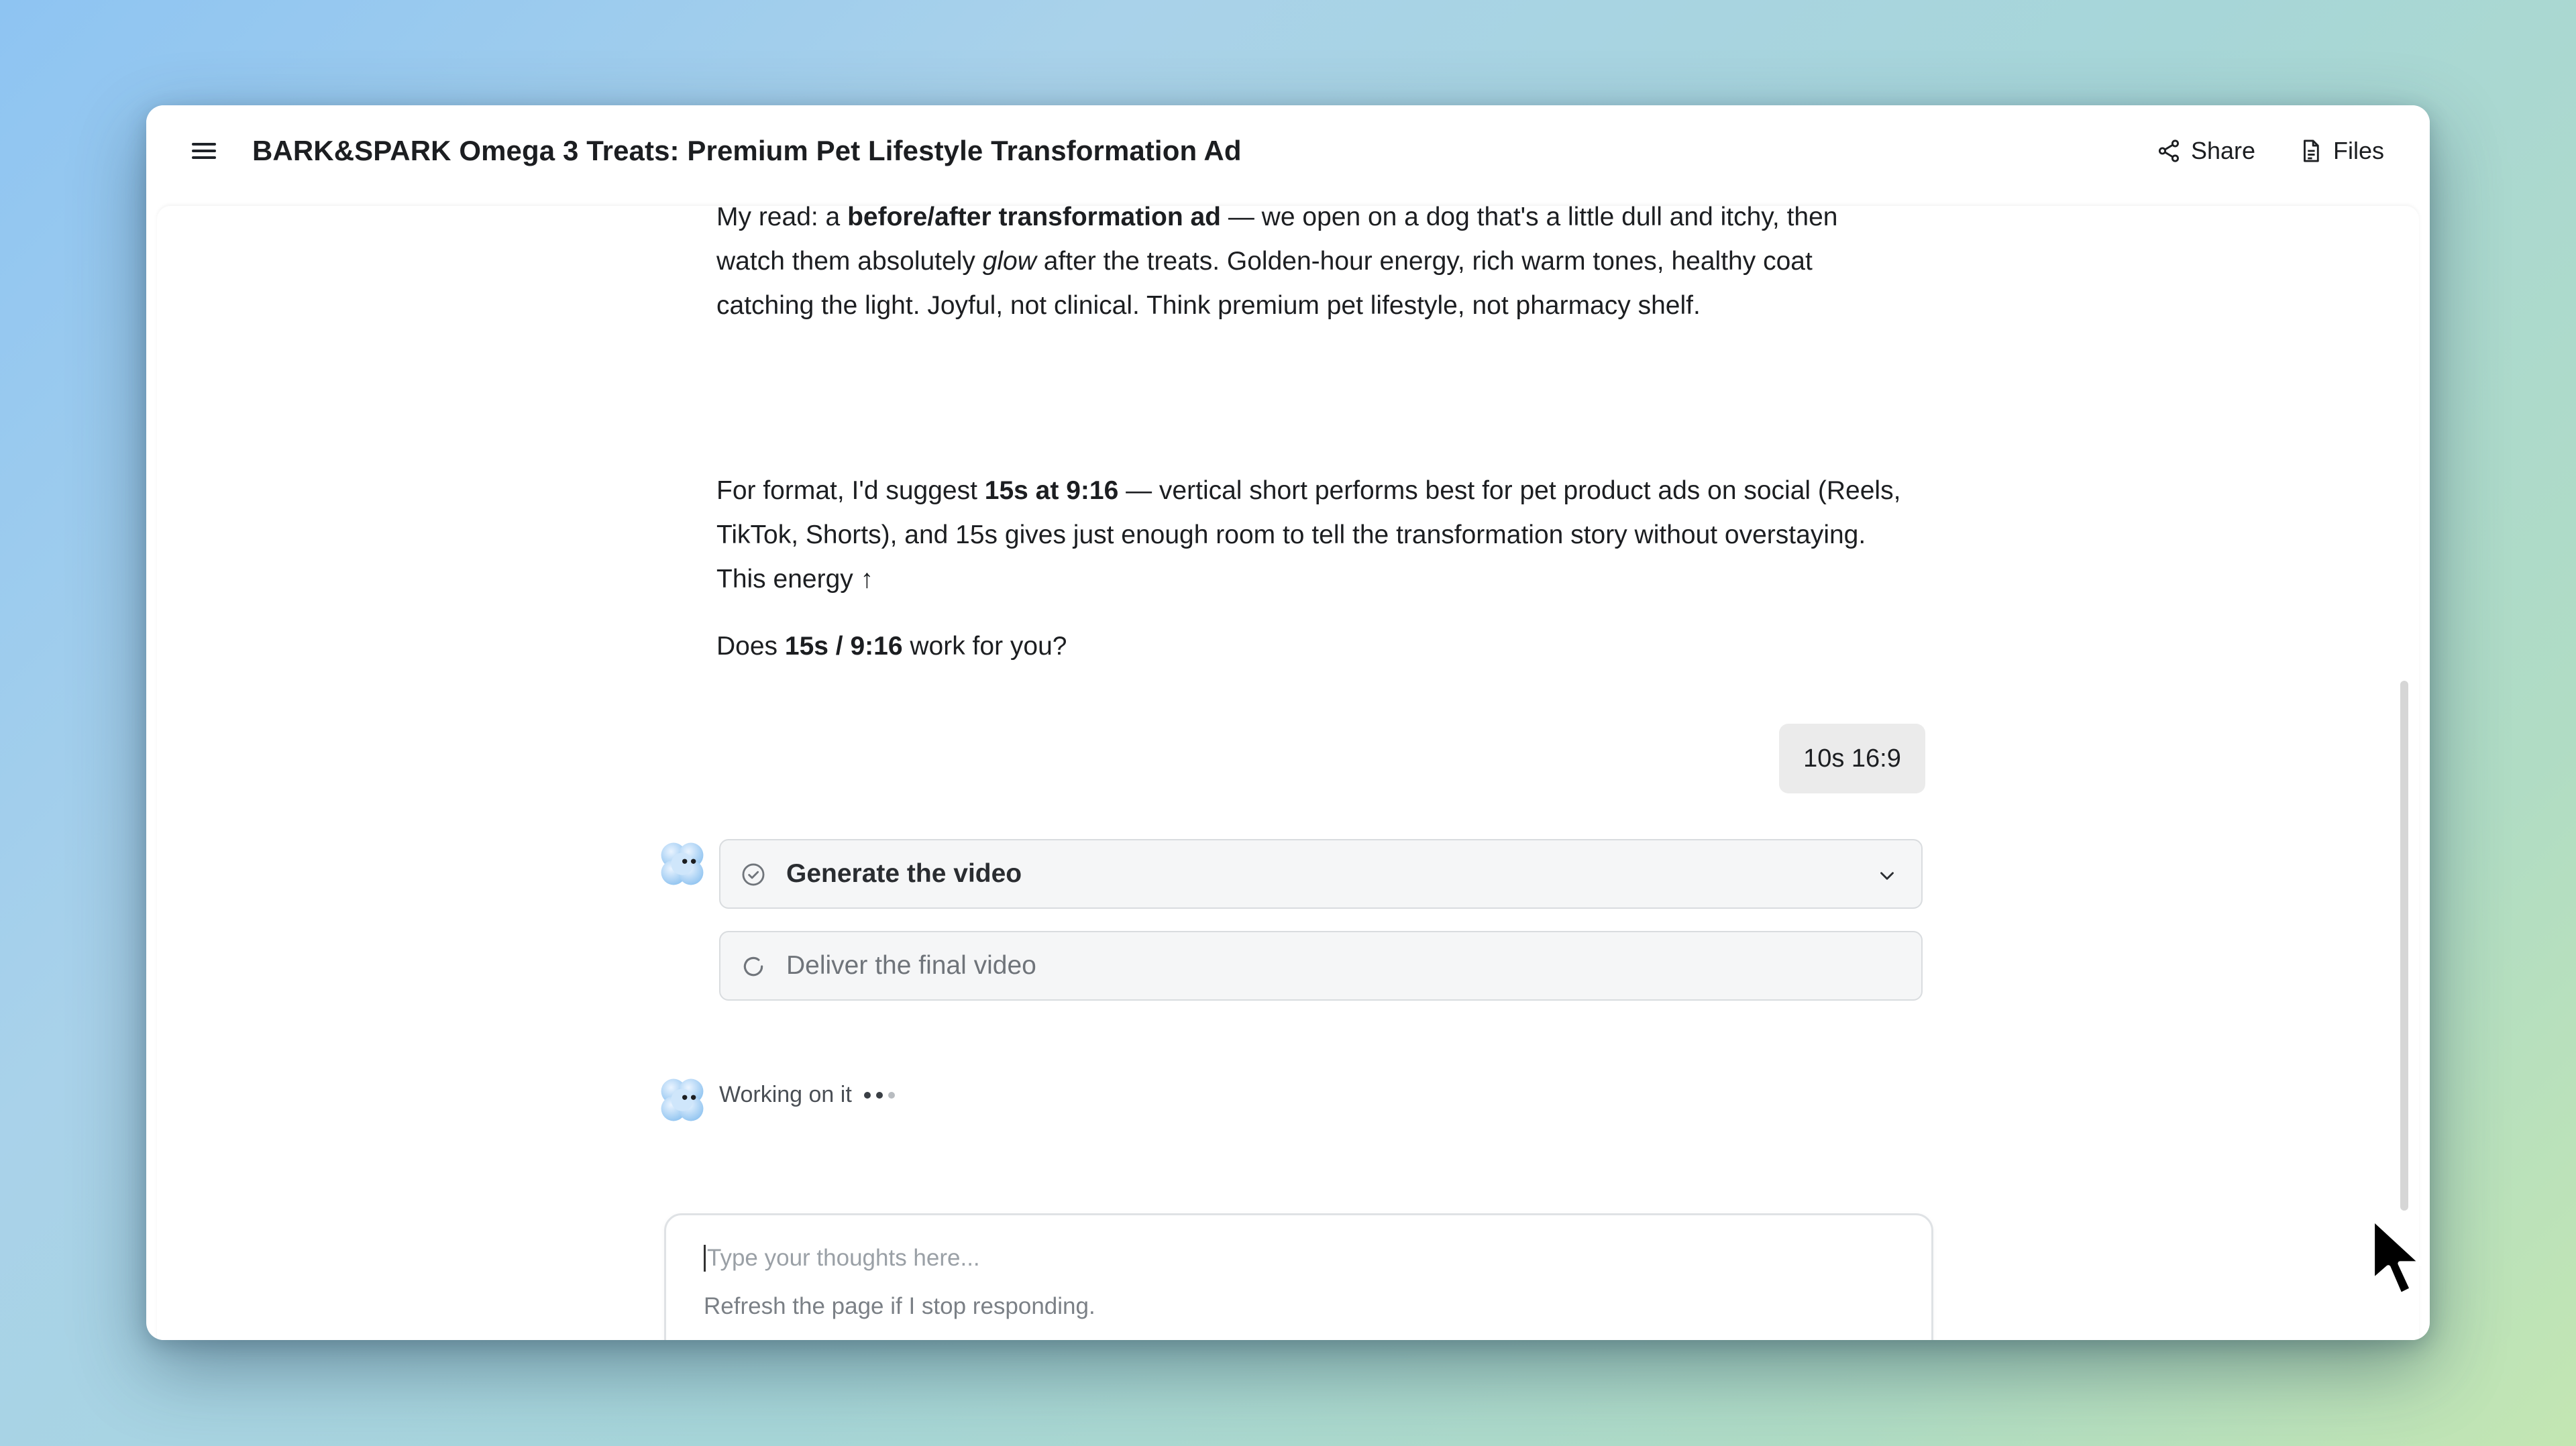 The width and height of the screenshot is (2576, 1446). I want to click on typing-dots-icon, so click(879, 1095).